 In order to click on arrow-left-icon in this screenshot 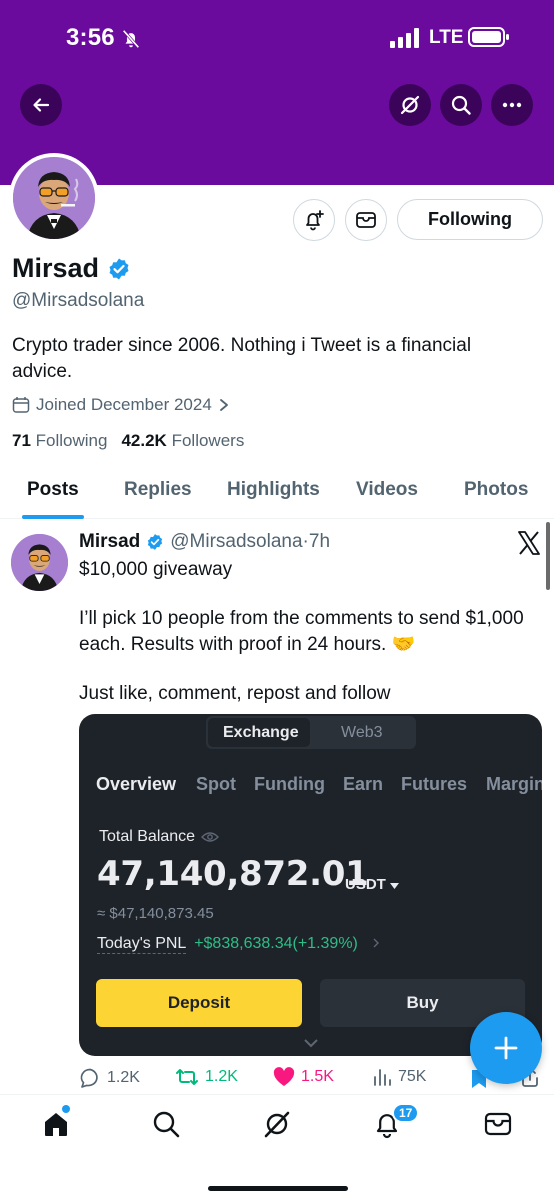, I will do `click(41, 105)`.